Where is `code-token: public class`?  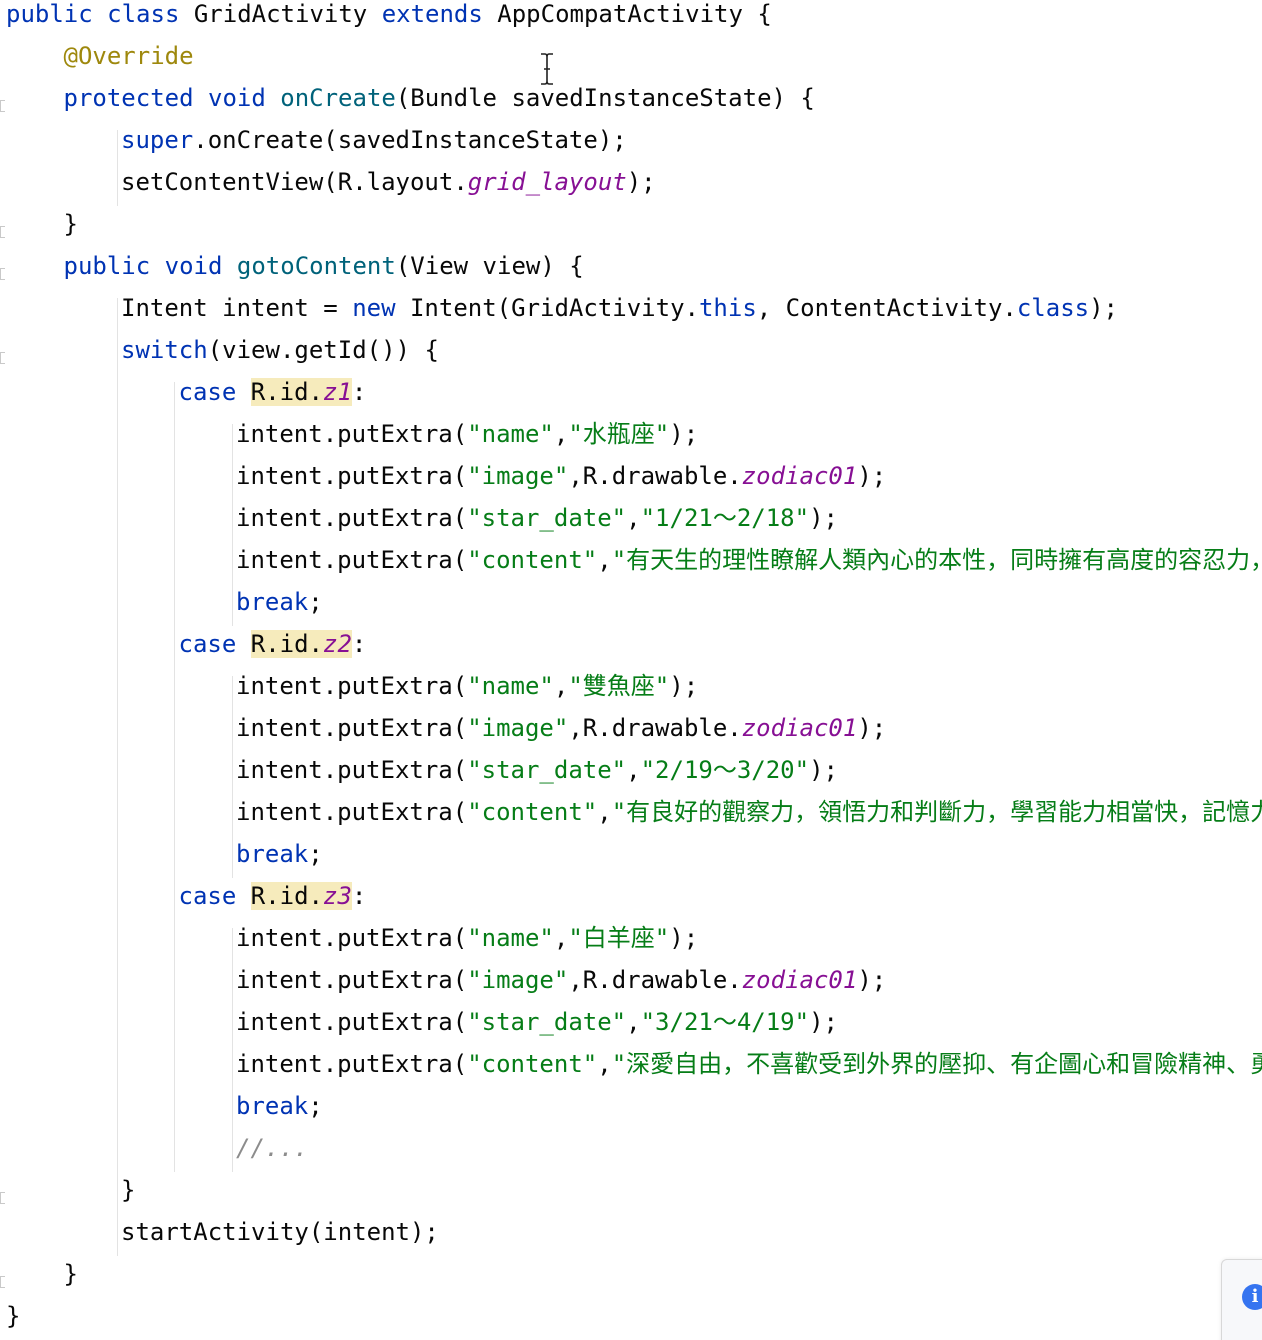
code-token: public class is located at coordinates (100, 14).